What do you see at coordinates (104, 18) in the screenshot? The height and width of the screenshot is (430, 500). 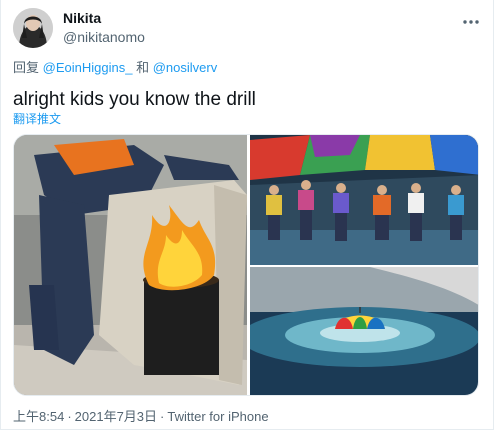 I see `display-name: Nikita` at bounding box center [104, 18].